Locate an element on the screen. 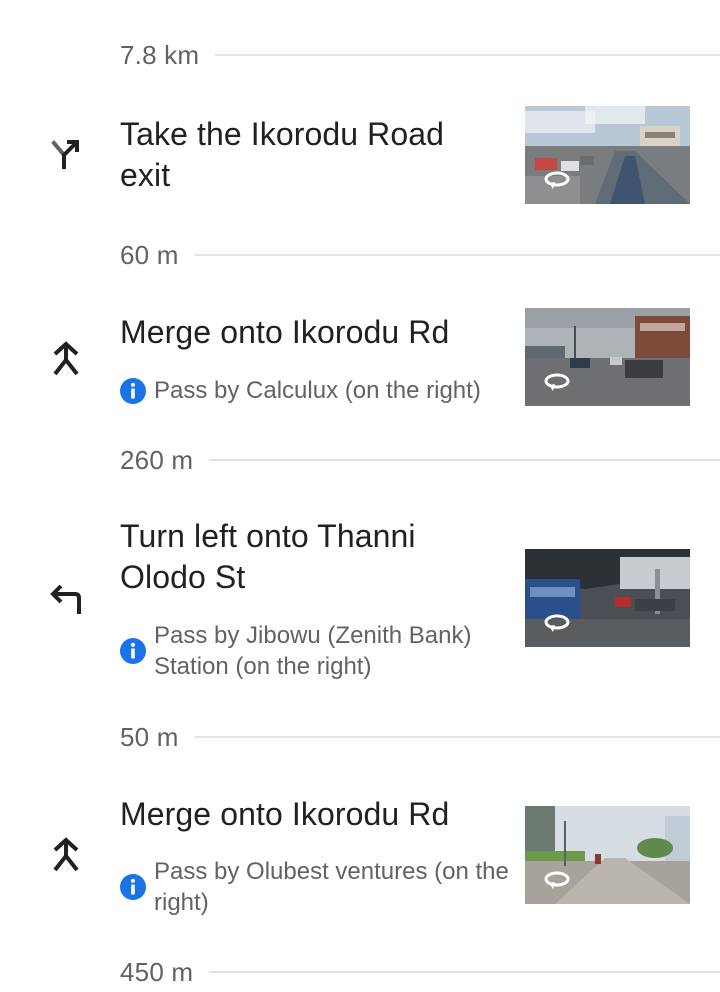  distance-label: 260 m is located at coordinates (157, 459).